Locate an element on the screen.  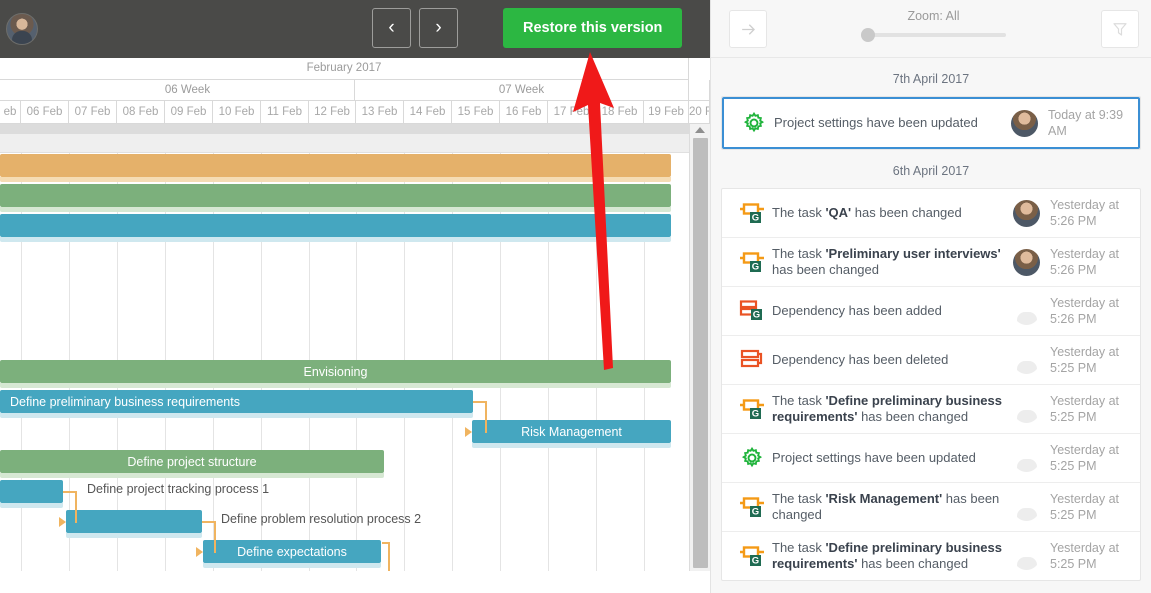
gantt-vertical-scrollbar is located at coordinates (699, 347).